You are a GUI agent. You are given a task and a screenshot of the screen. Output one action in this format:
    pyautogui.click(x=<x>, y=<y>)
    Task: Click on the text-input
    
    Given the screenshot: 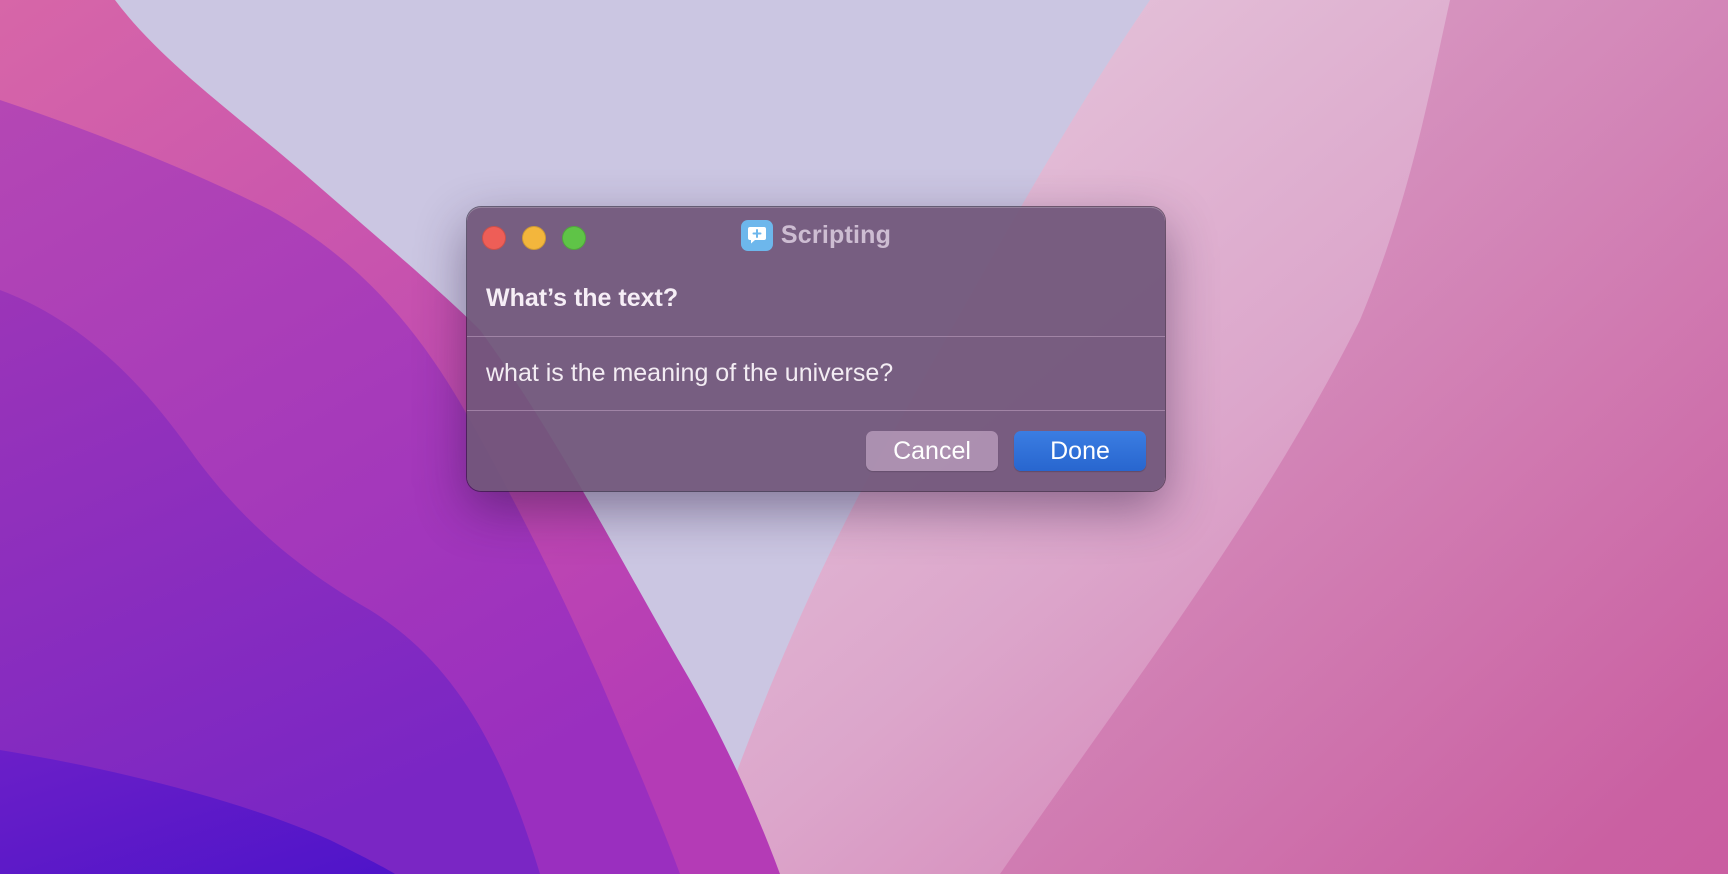 What is the action you would take?
    pyautogui.click(x=816, y=373)
    